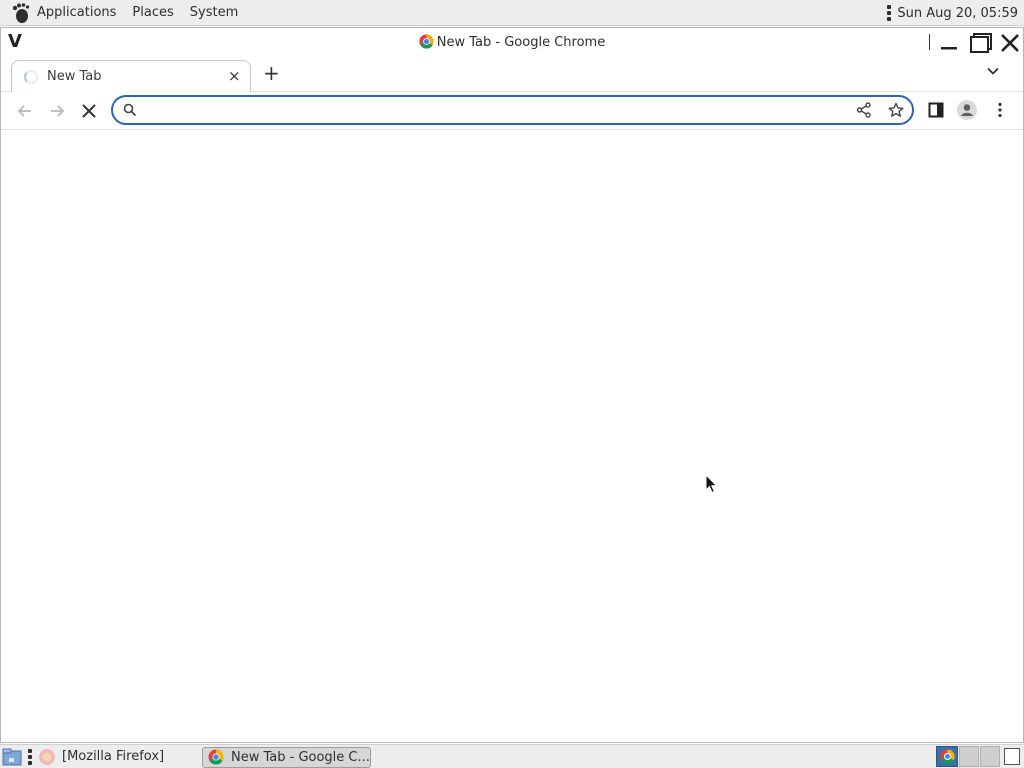  Describe the element at coordinates (949, 43) in the screenshot. I see `minimize-icon` at that location.